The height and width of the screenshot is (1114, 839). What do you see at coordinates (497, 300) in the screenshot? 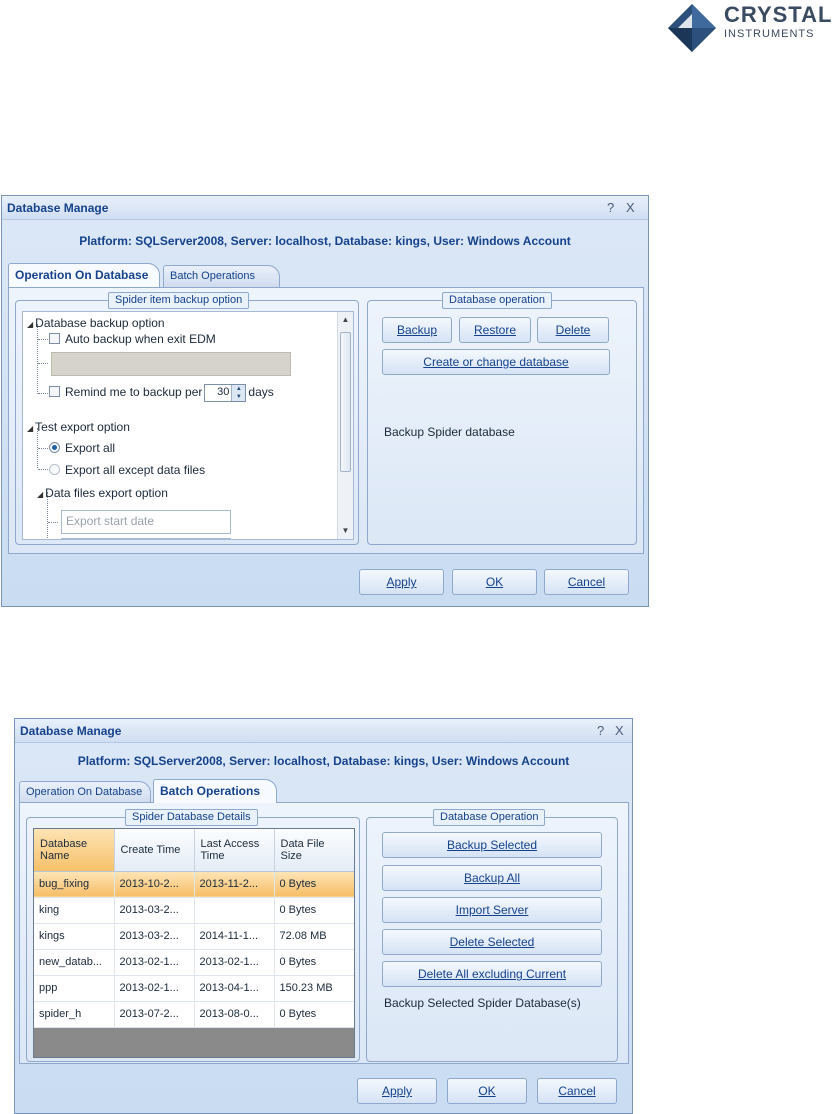
I see `group-label-database-operation: Database operation` at bounding box center [497, 300].